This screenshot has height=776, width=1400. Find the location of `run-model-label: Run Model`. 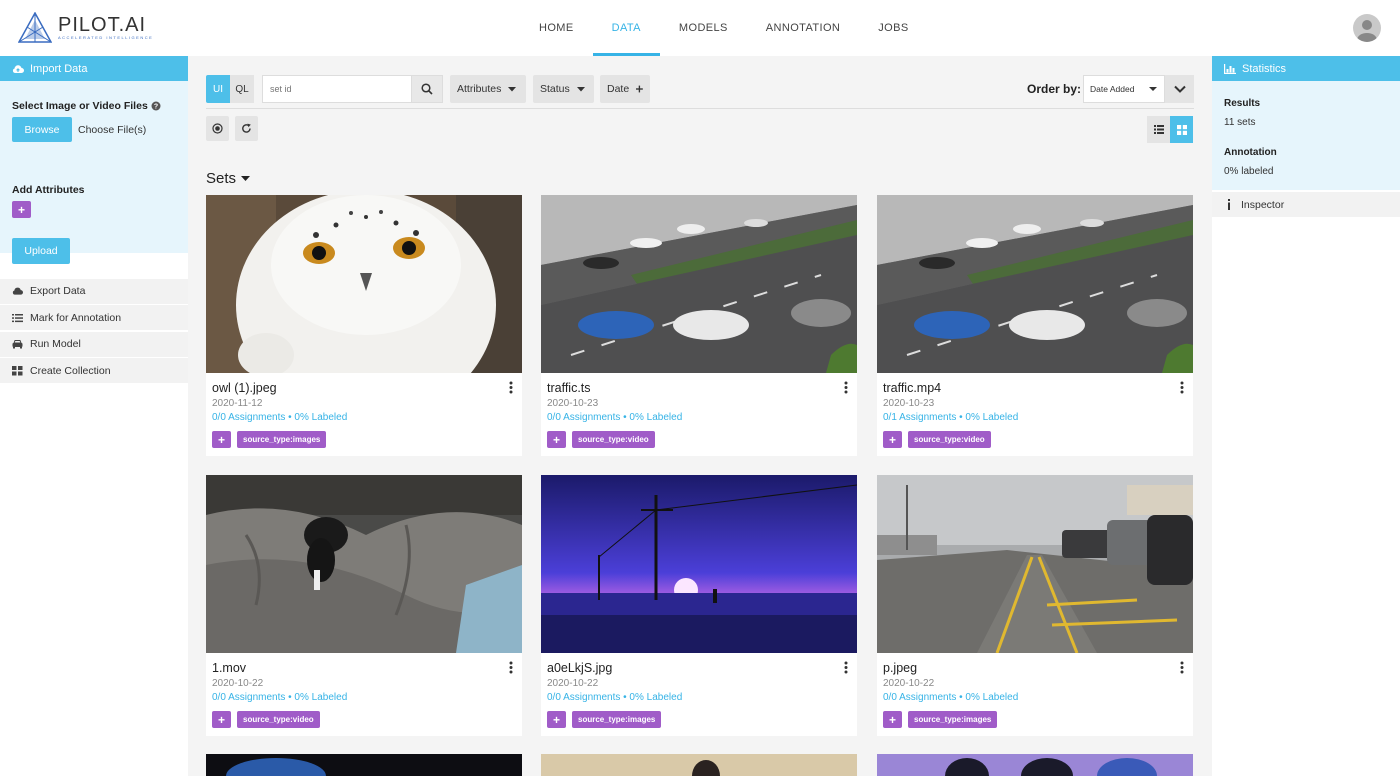

run-model-label: Run Model is located at coordinates (55, 344).